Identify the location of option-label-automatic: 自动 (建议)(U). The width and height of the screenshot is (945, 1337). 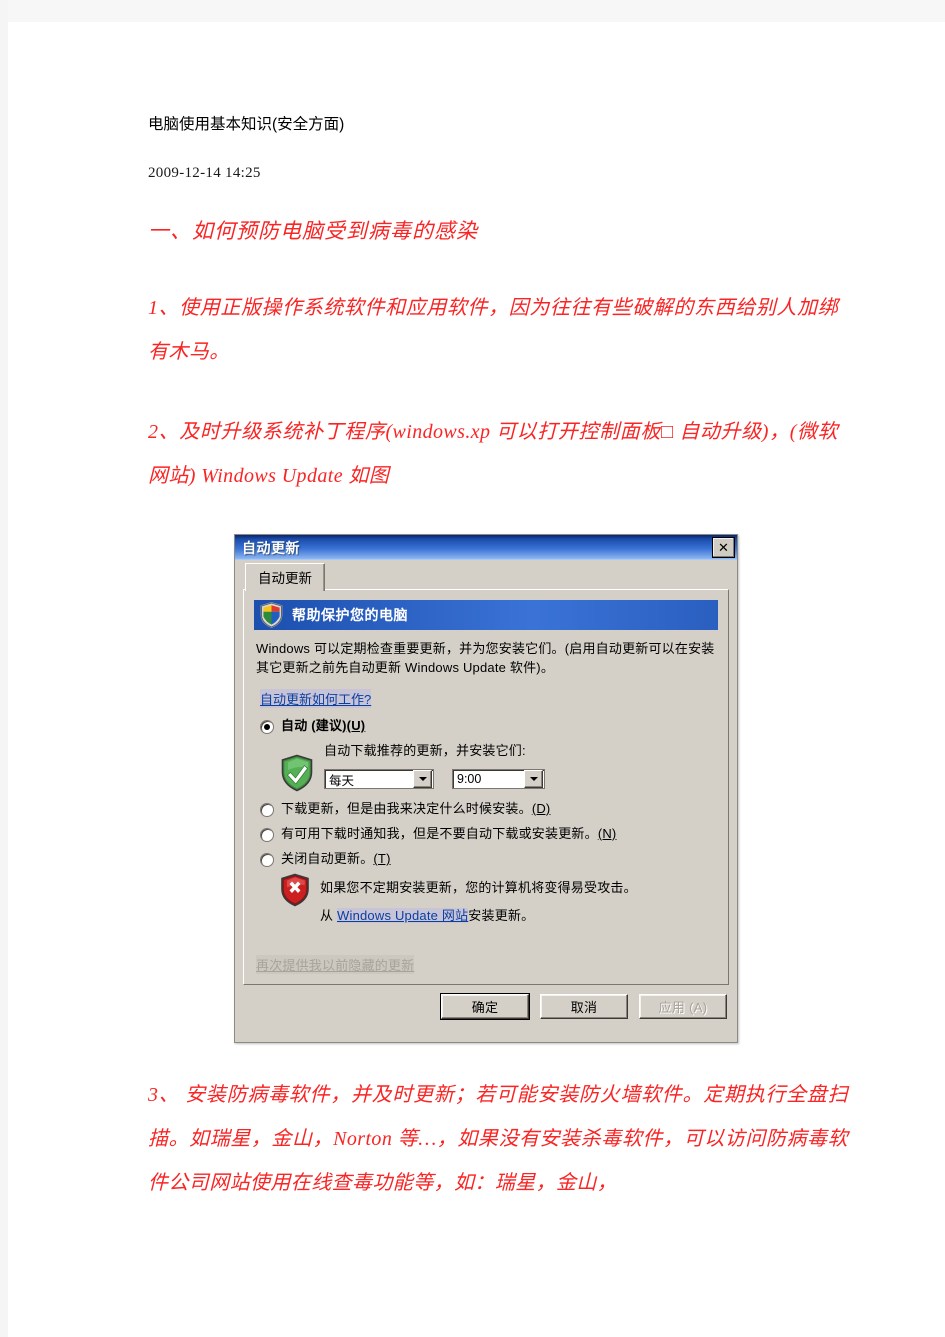
(323, 725).